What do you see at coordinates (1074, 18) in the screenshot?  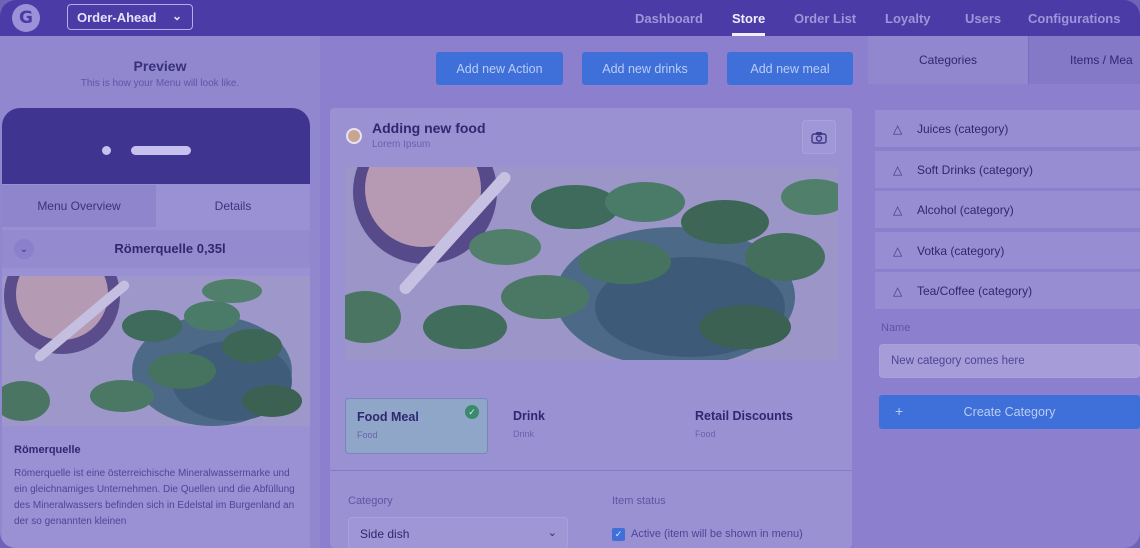 I see `nav-configurations: Configurations` at bounding box center [1074, 18].